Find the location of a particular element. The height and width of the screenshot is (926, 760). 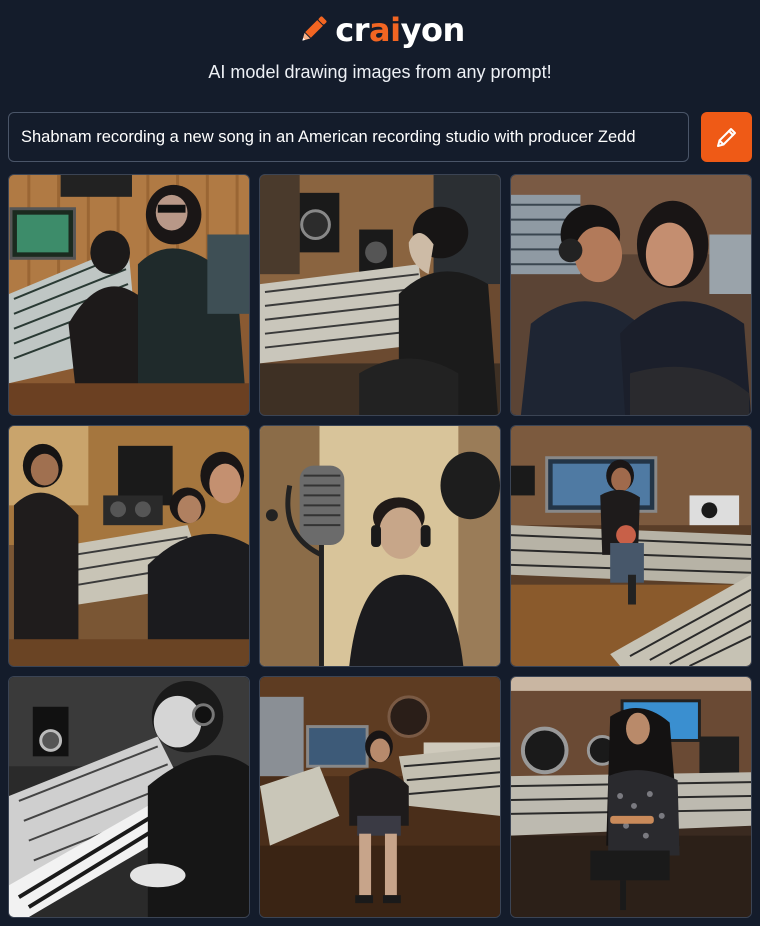

pencil-icon is located at coordinates (726, 137).